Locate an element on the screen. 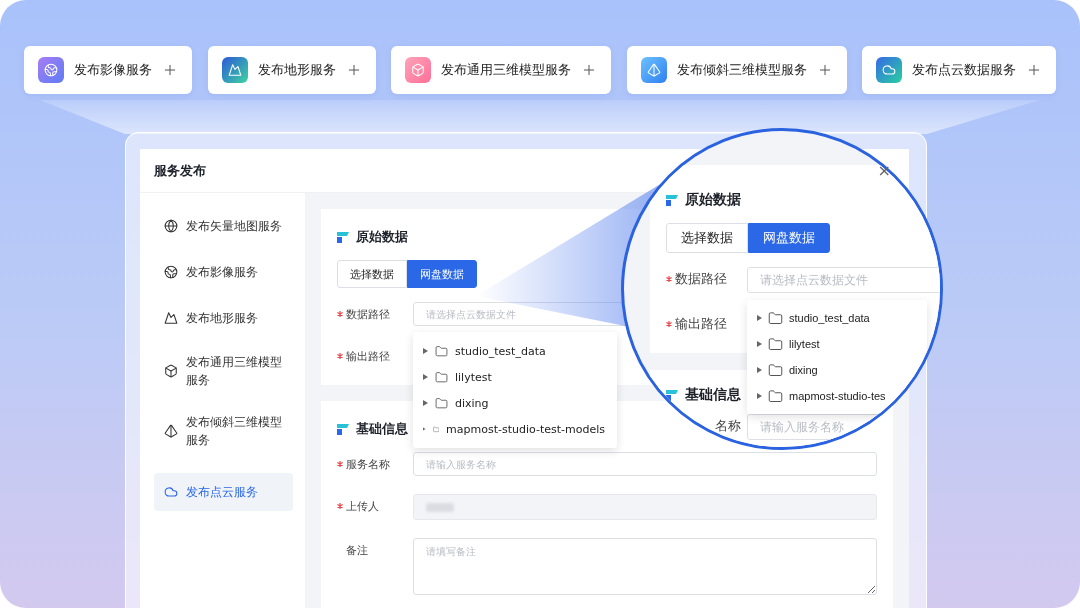 This screenshot has width=1080, height=608. card-label: 发布倾斜三维模型服务 is located at coordinates (741, 70).